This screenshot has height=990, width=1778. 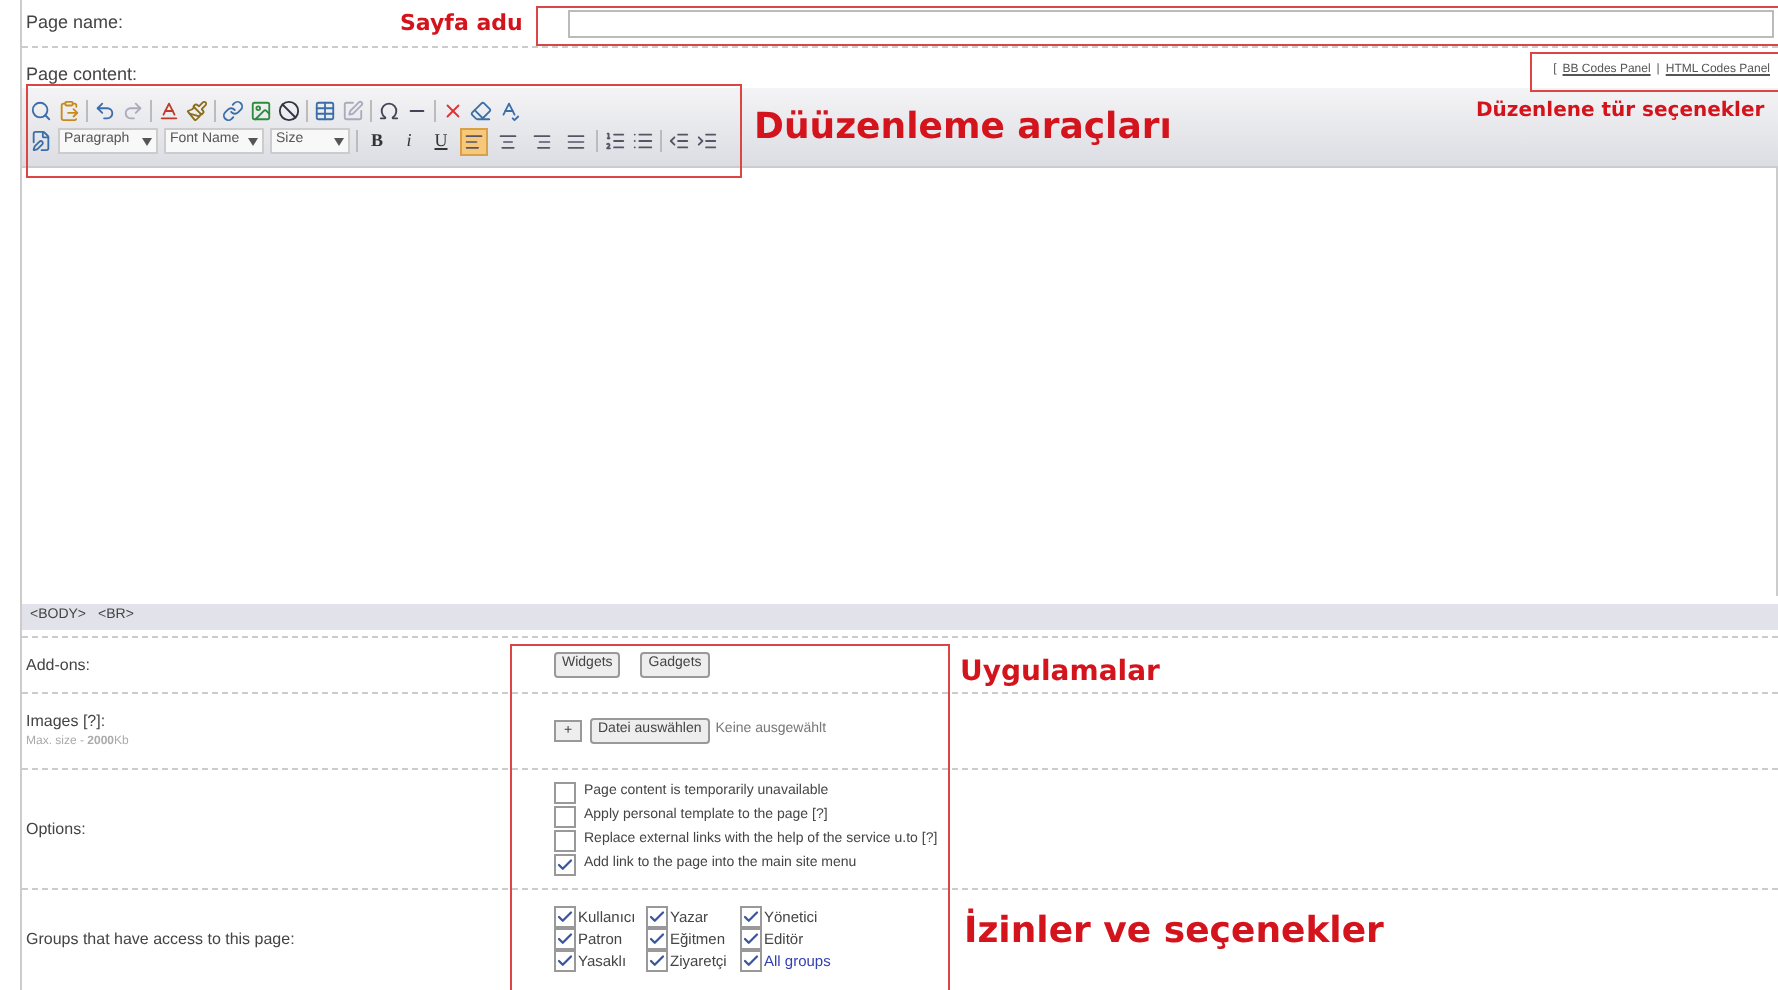 What do you see at coordinates (453, 110) in the screenshot?
I see `close-icon` at bounding box center [453, 110].